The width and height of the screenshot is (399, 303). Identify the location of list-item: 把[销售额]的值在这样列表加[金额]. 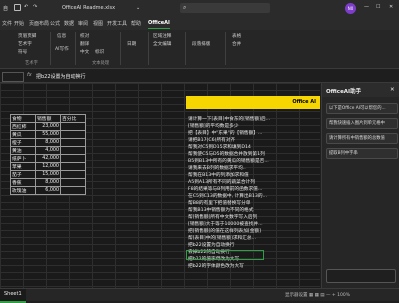
(253, 231).